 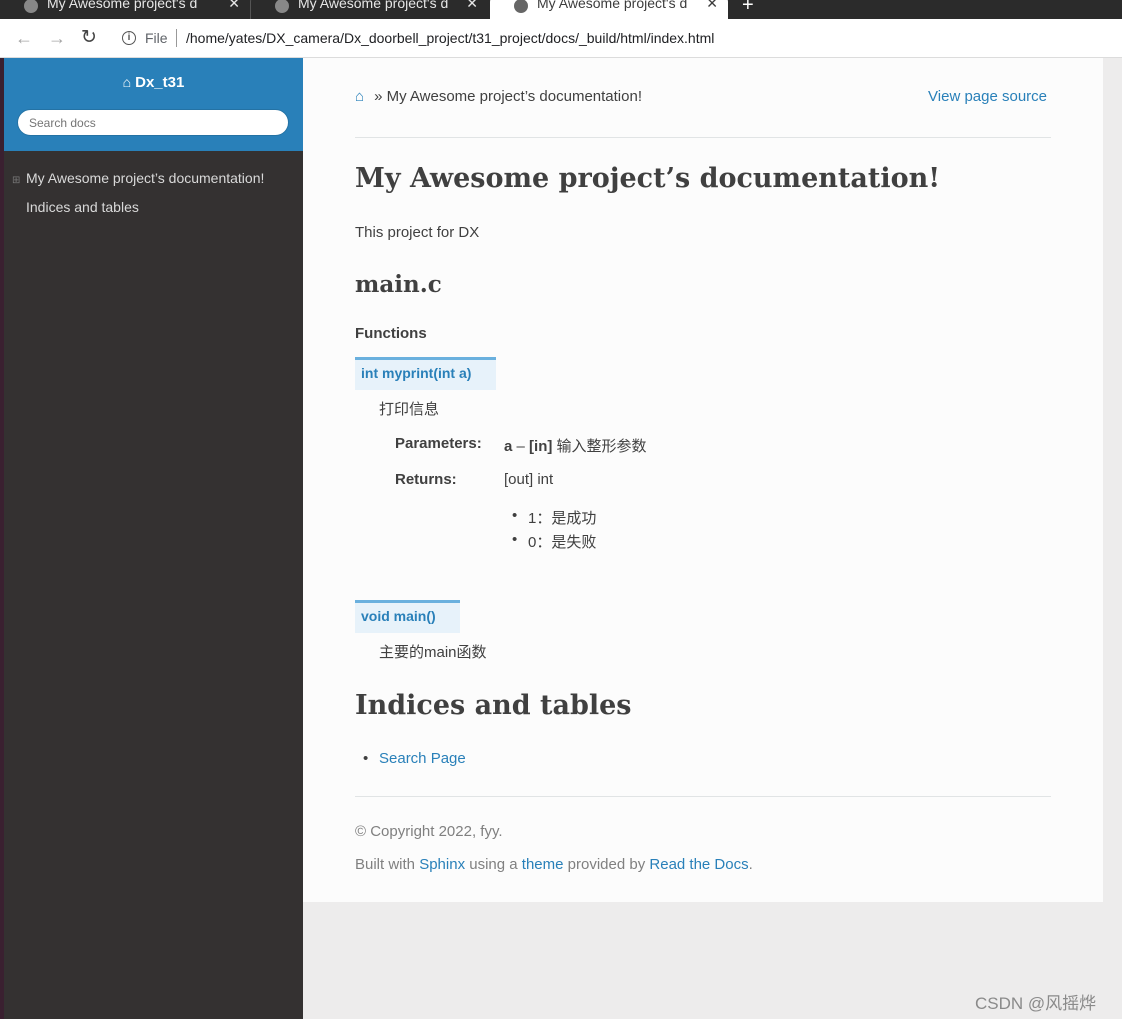 I want to click on indices-list: • Search Page, so click(x=410, y=758).